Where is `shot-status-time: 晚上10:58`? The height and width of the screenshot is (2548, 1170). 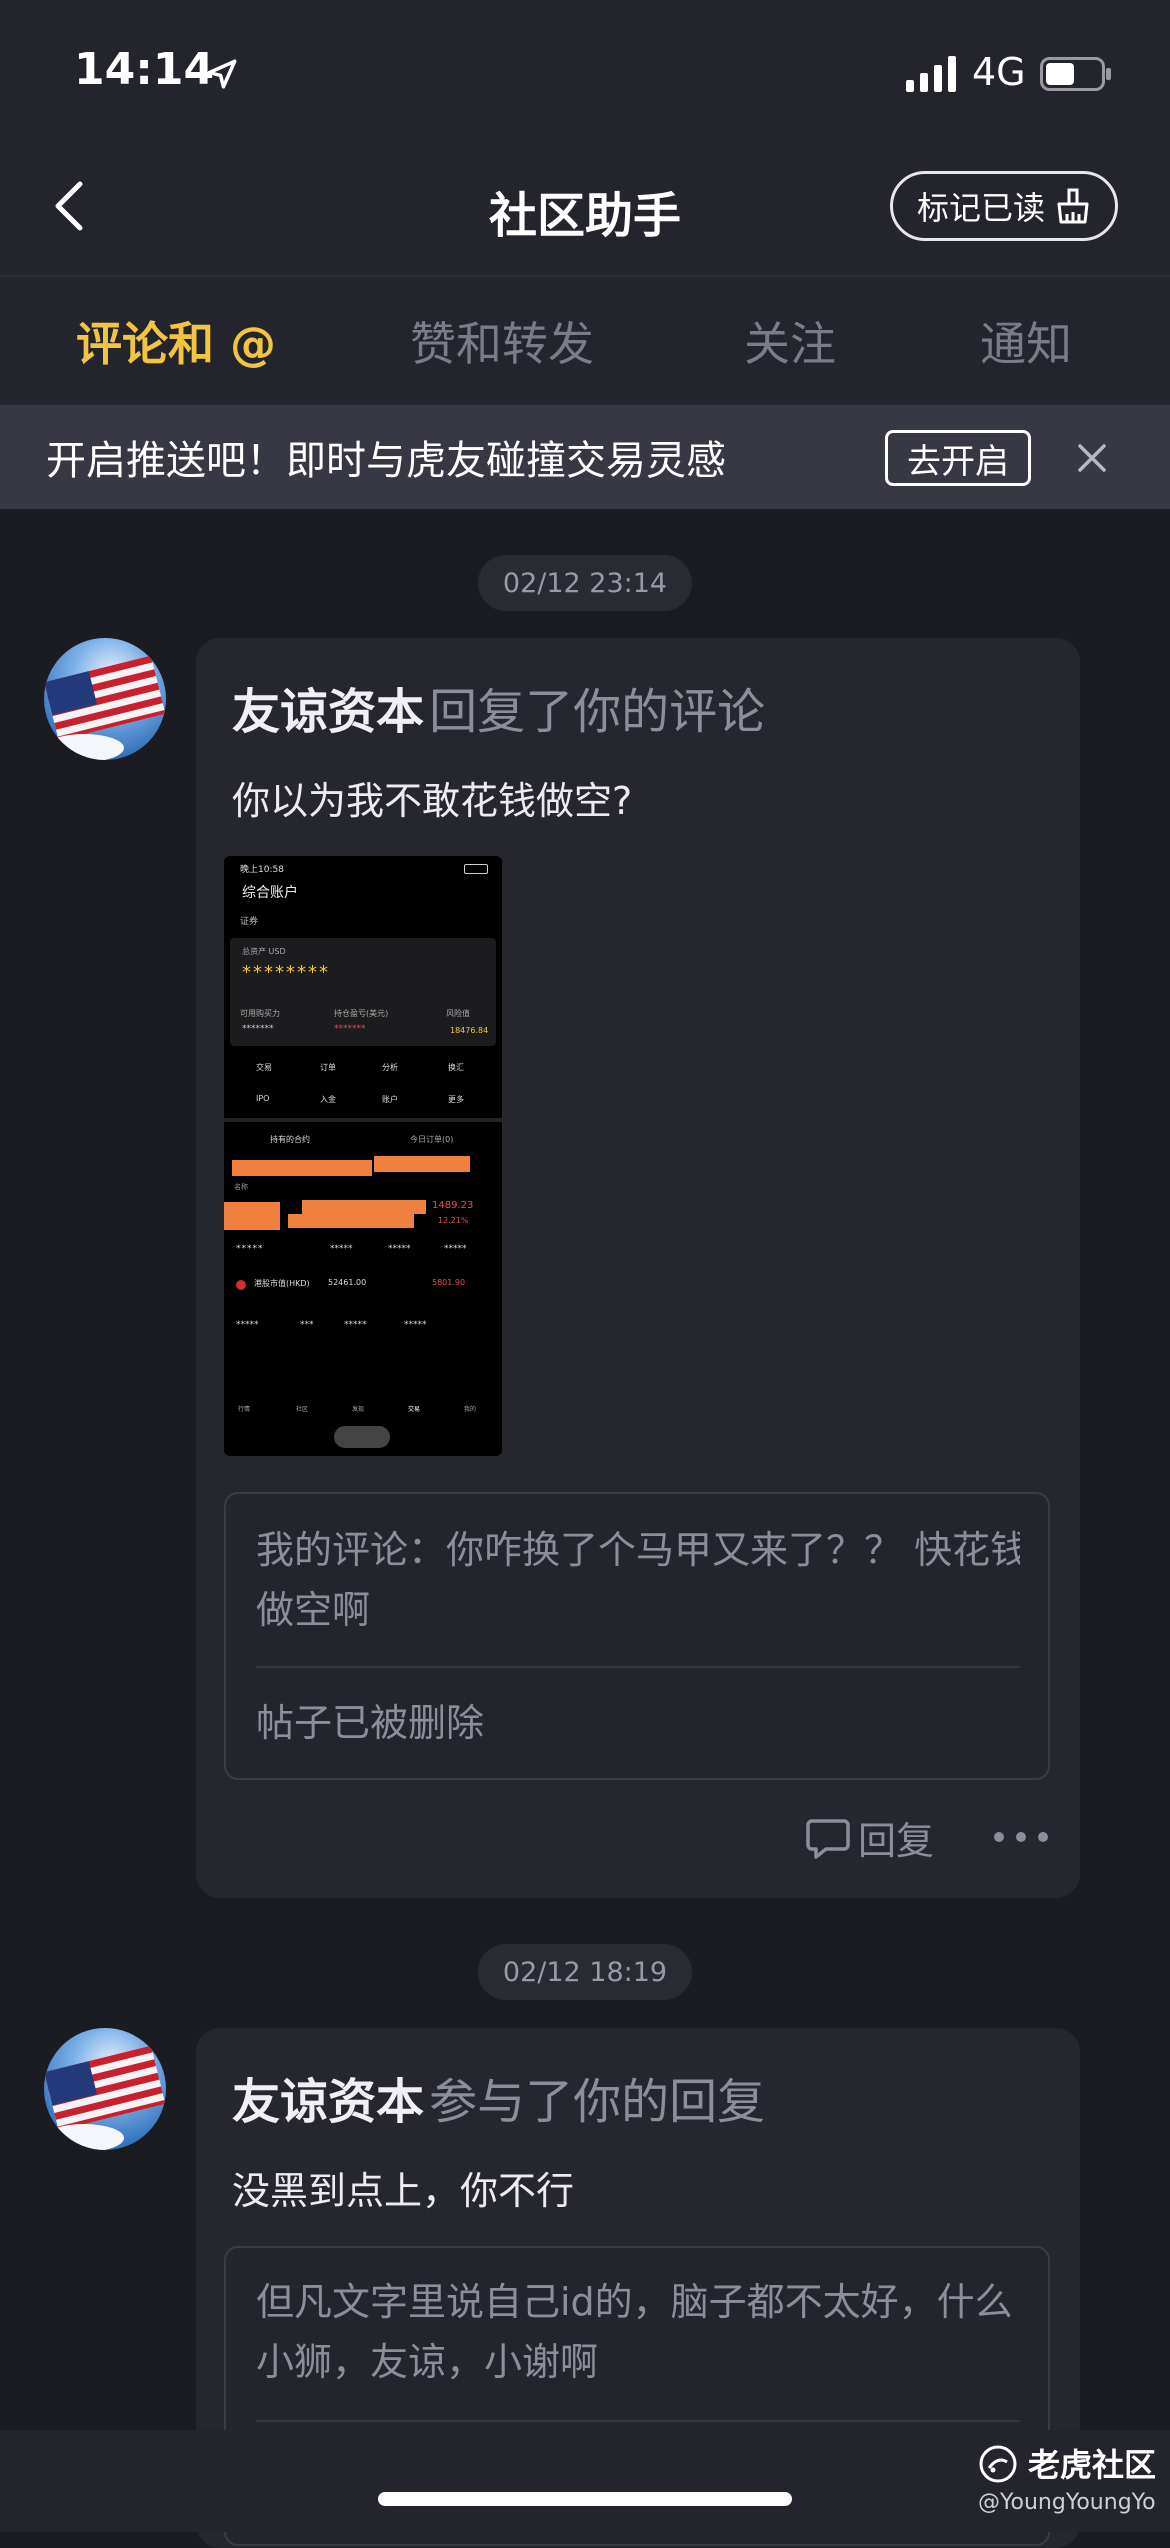
shot-status-time: 晚上10:58 is located at coordinates (262, 870).